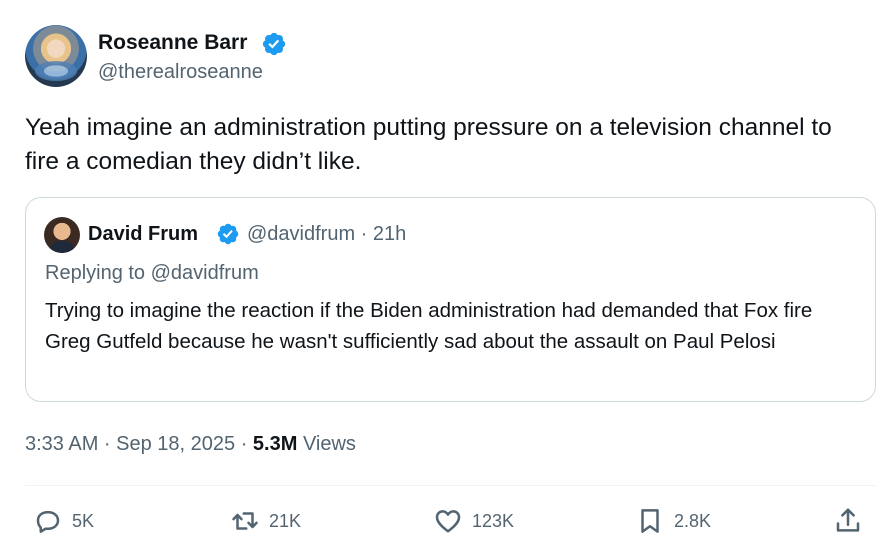 This screenshot has height=550, width=884. I want to click on bookmark-button: 2.8K, so click(673, 521).